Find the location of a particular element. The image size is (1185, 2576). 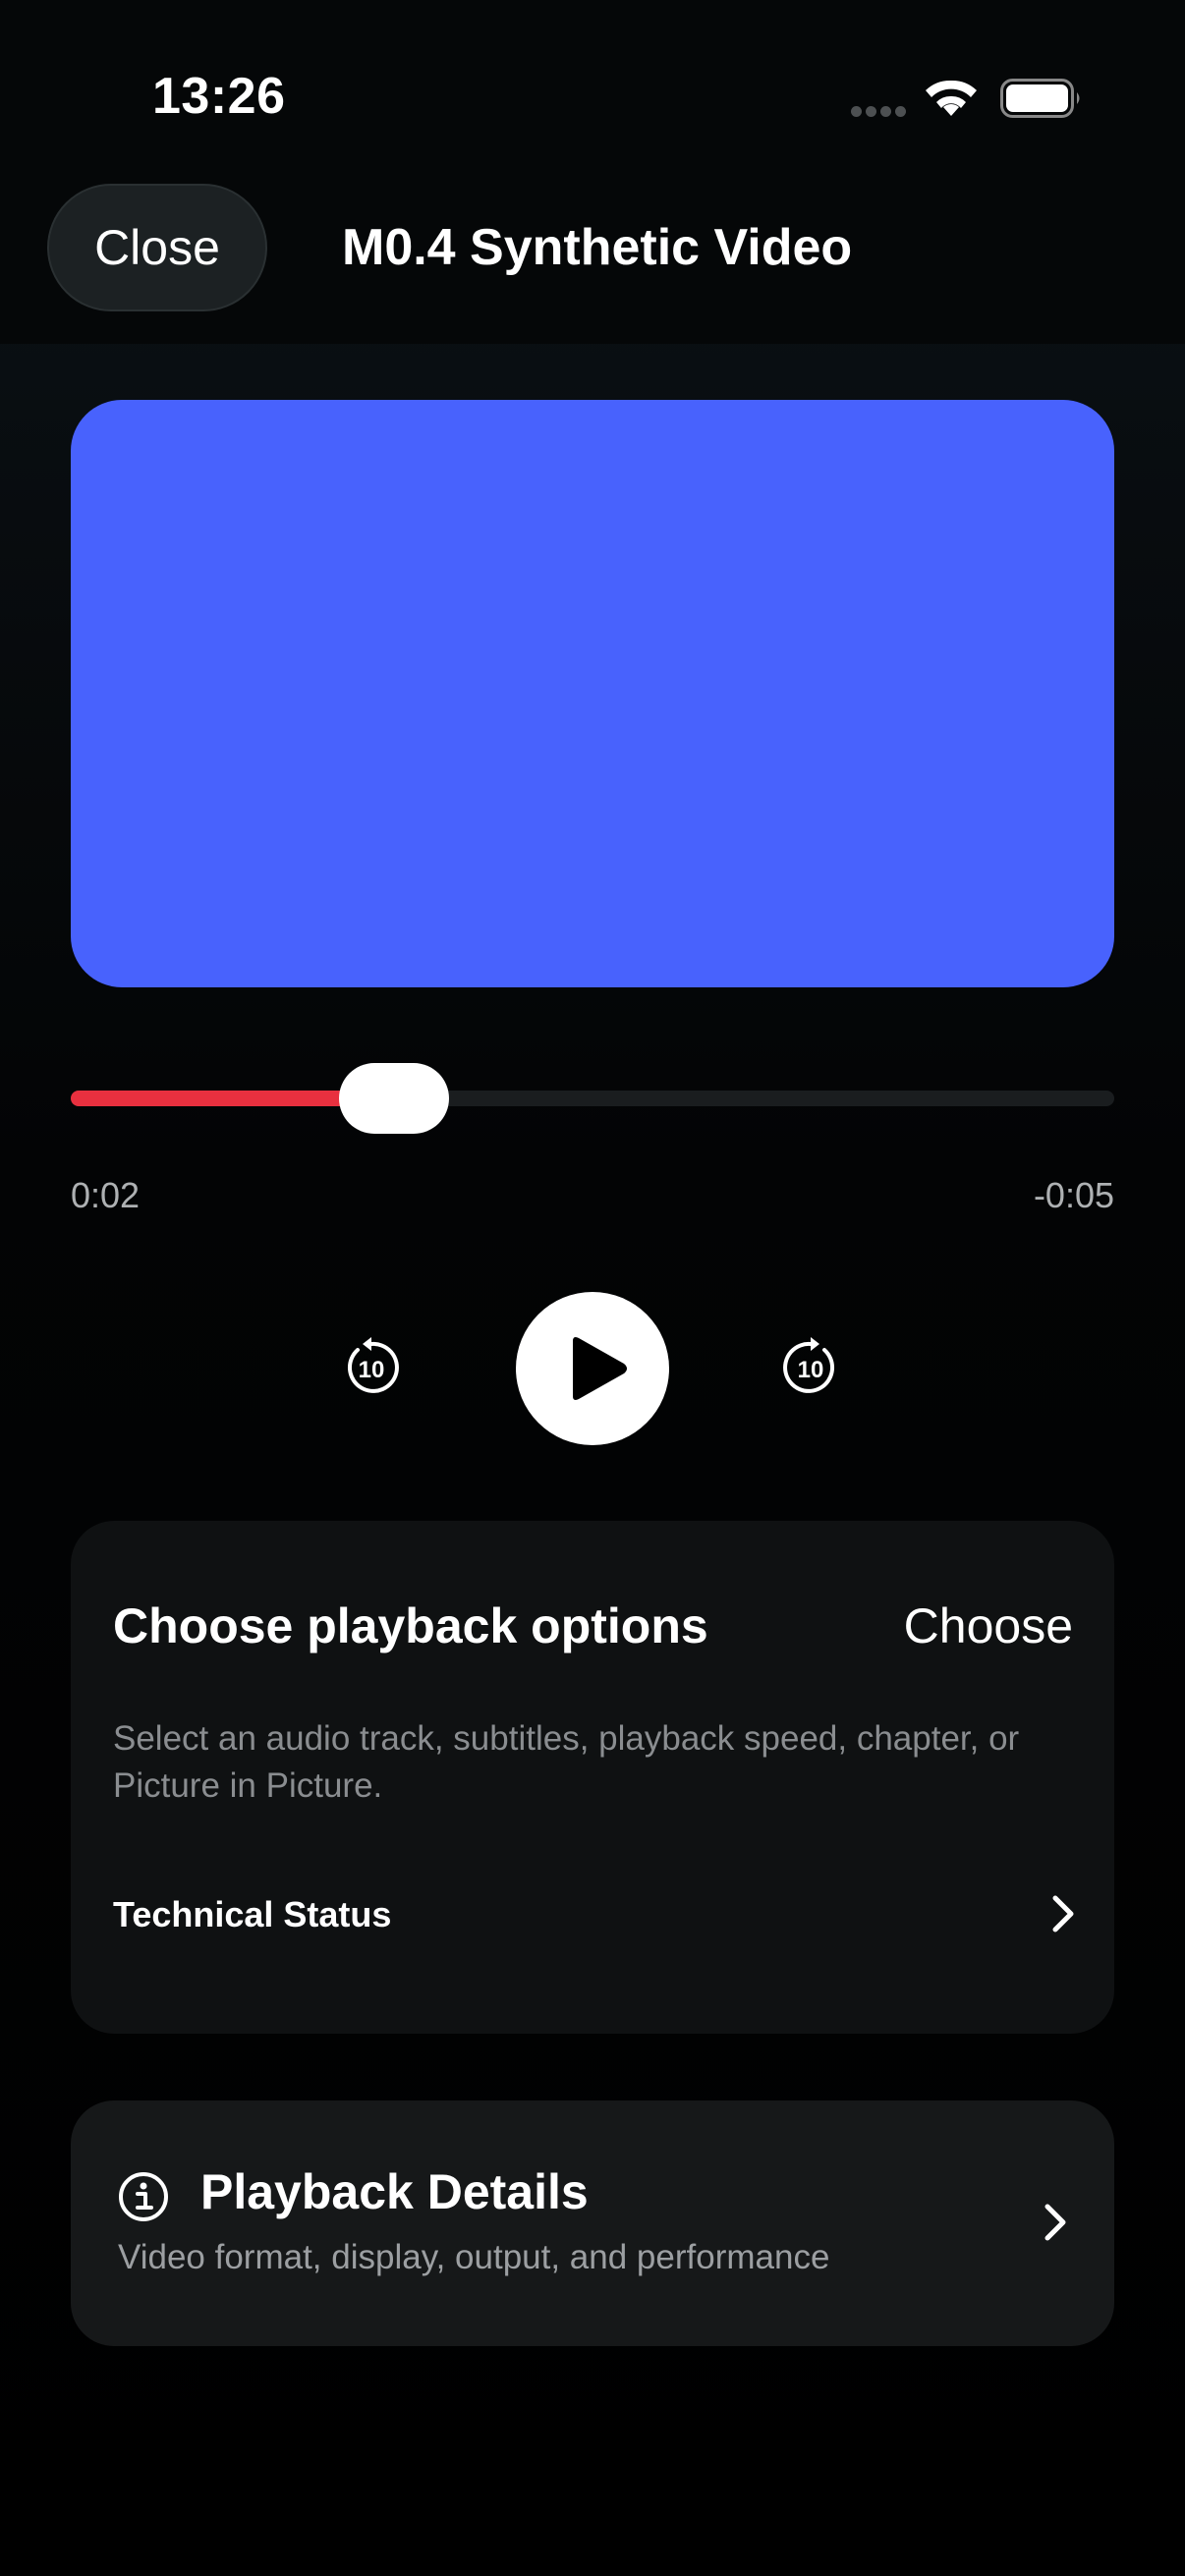

playback-scrubber is located at coordinates (592, 1098).